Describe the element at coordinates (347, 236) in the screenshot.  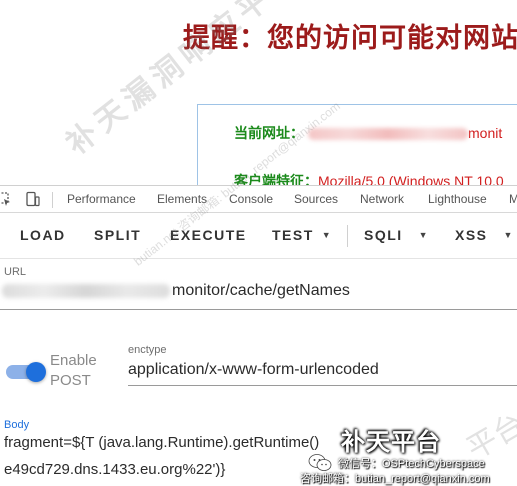
I see `toolbar-separator` at that location.